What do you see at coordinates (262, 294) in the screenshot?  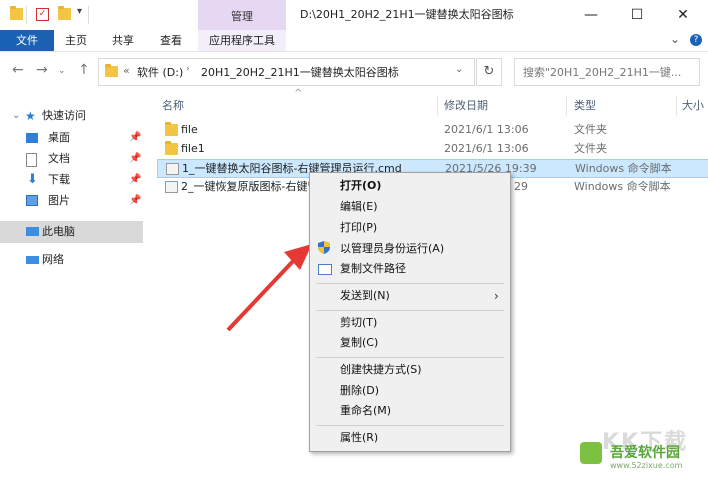 I see `arrow-shaft` at bounding box center [262, 294].